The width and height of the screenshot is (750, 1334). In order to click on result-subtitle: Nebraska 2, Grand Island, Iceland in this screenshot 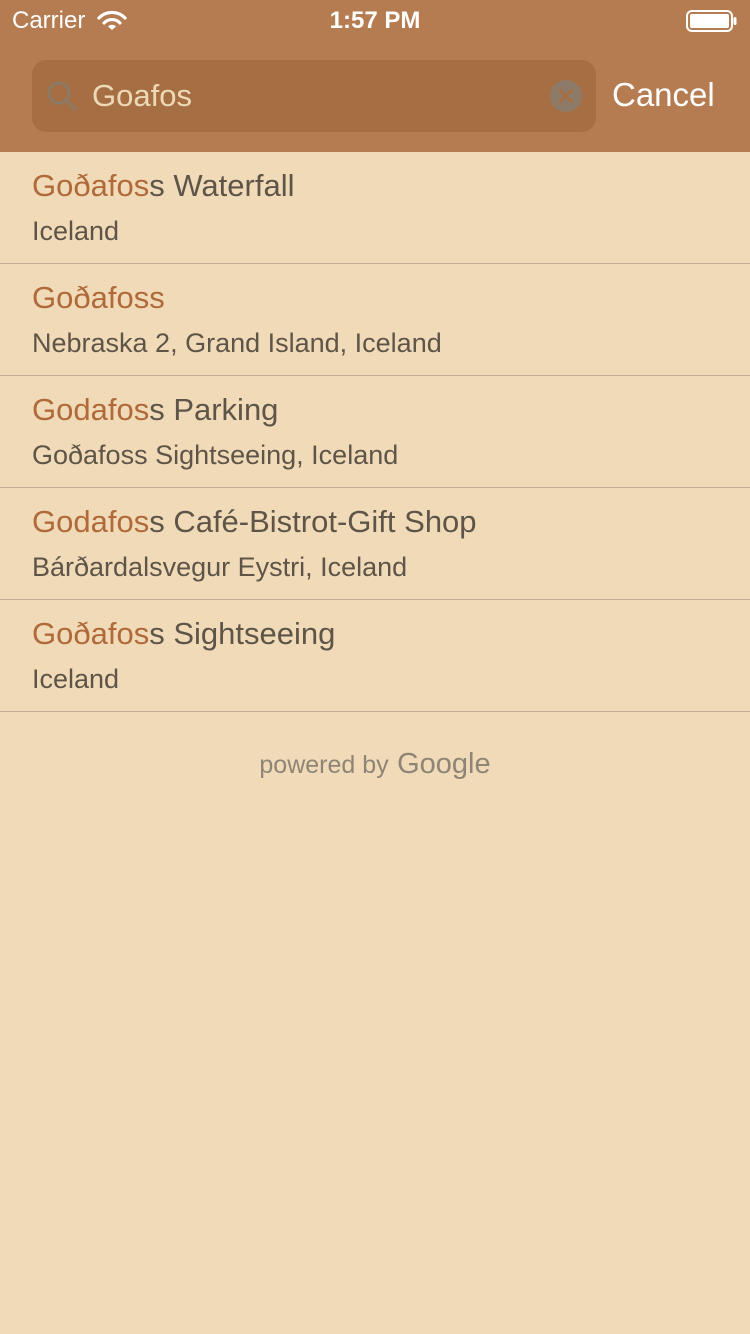, I will do `click(237, 343)`.